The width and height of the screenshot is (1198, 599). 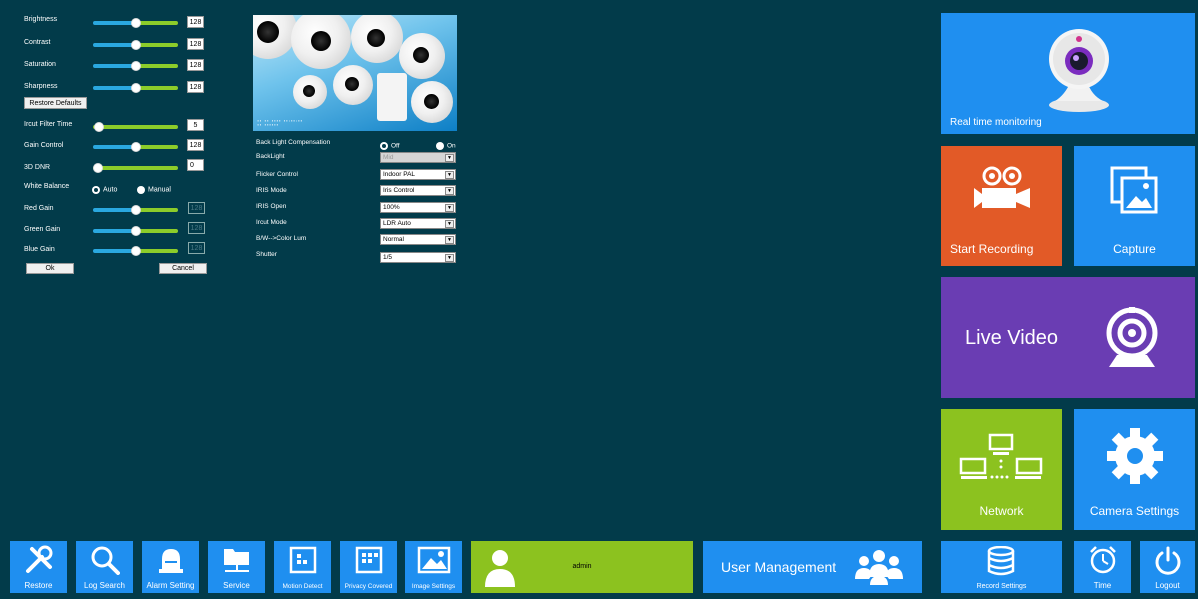 I want to click on brightness-slider, so click(x=135, y=23).